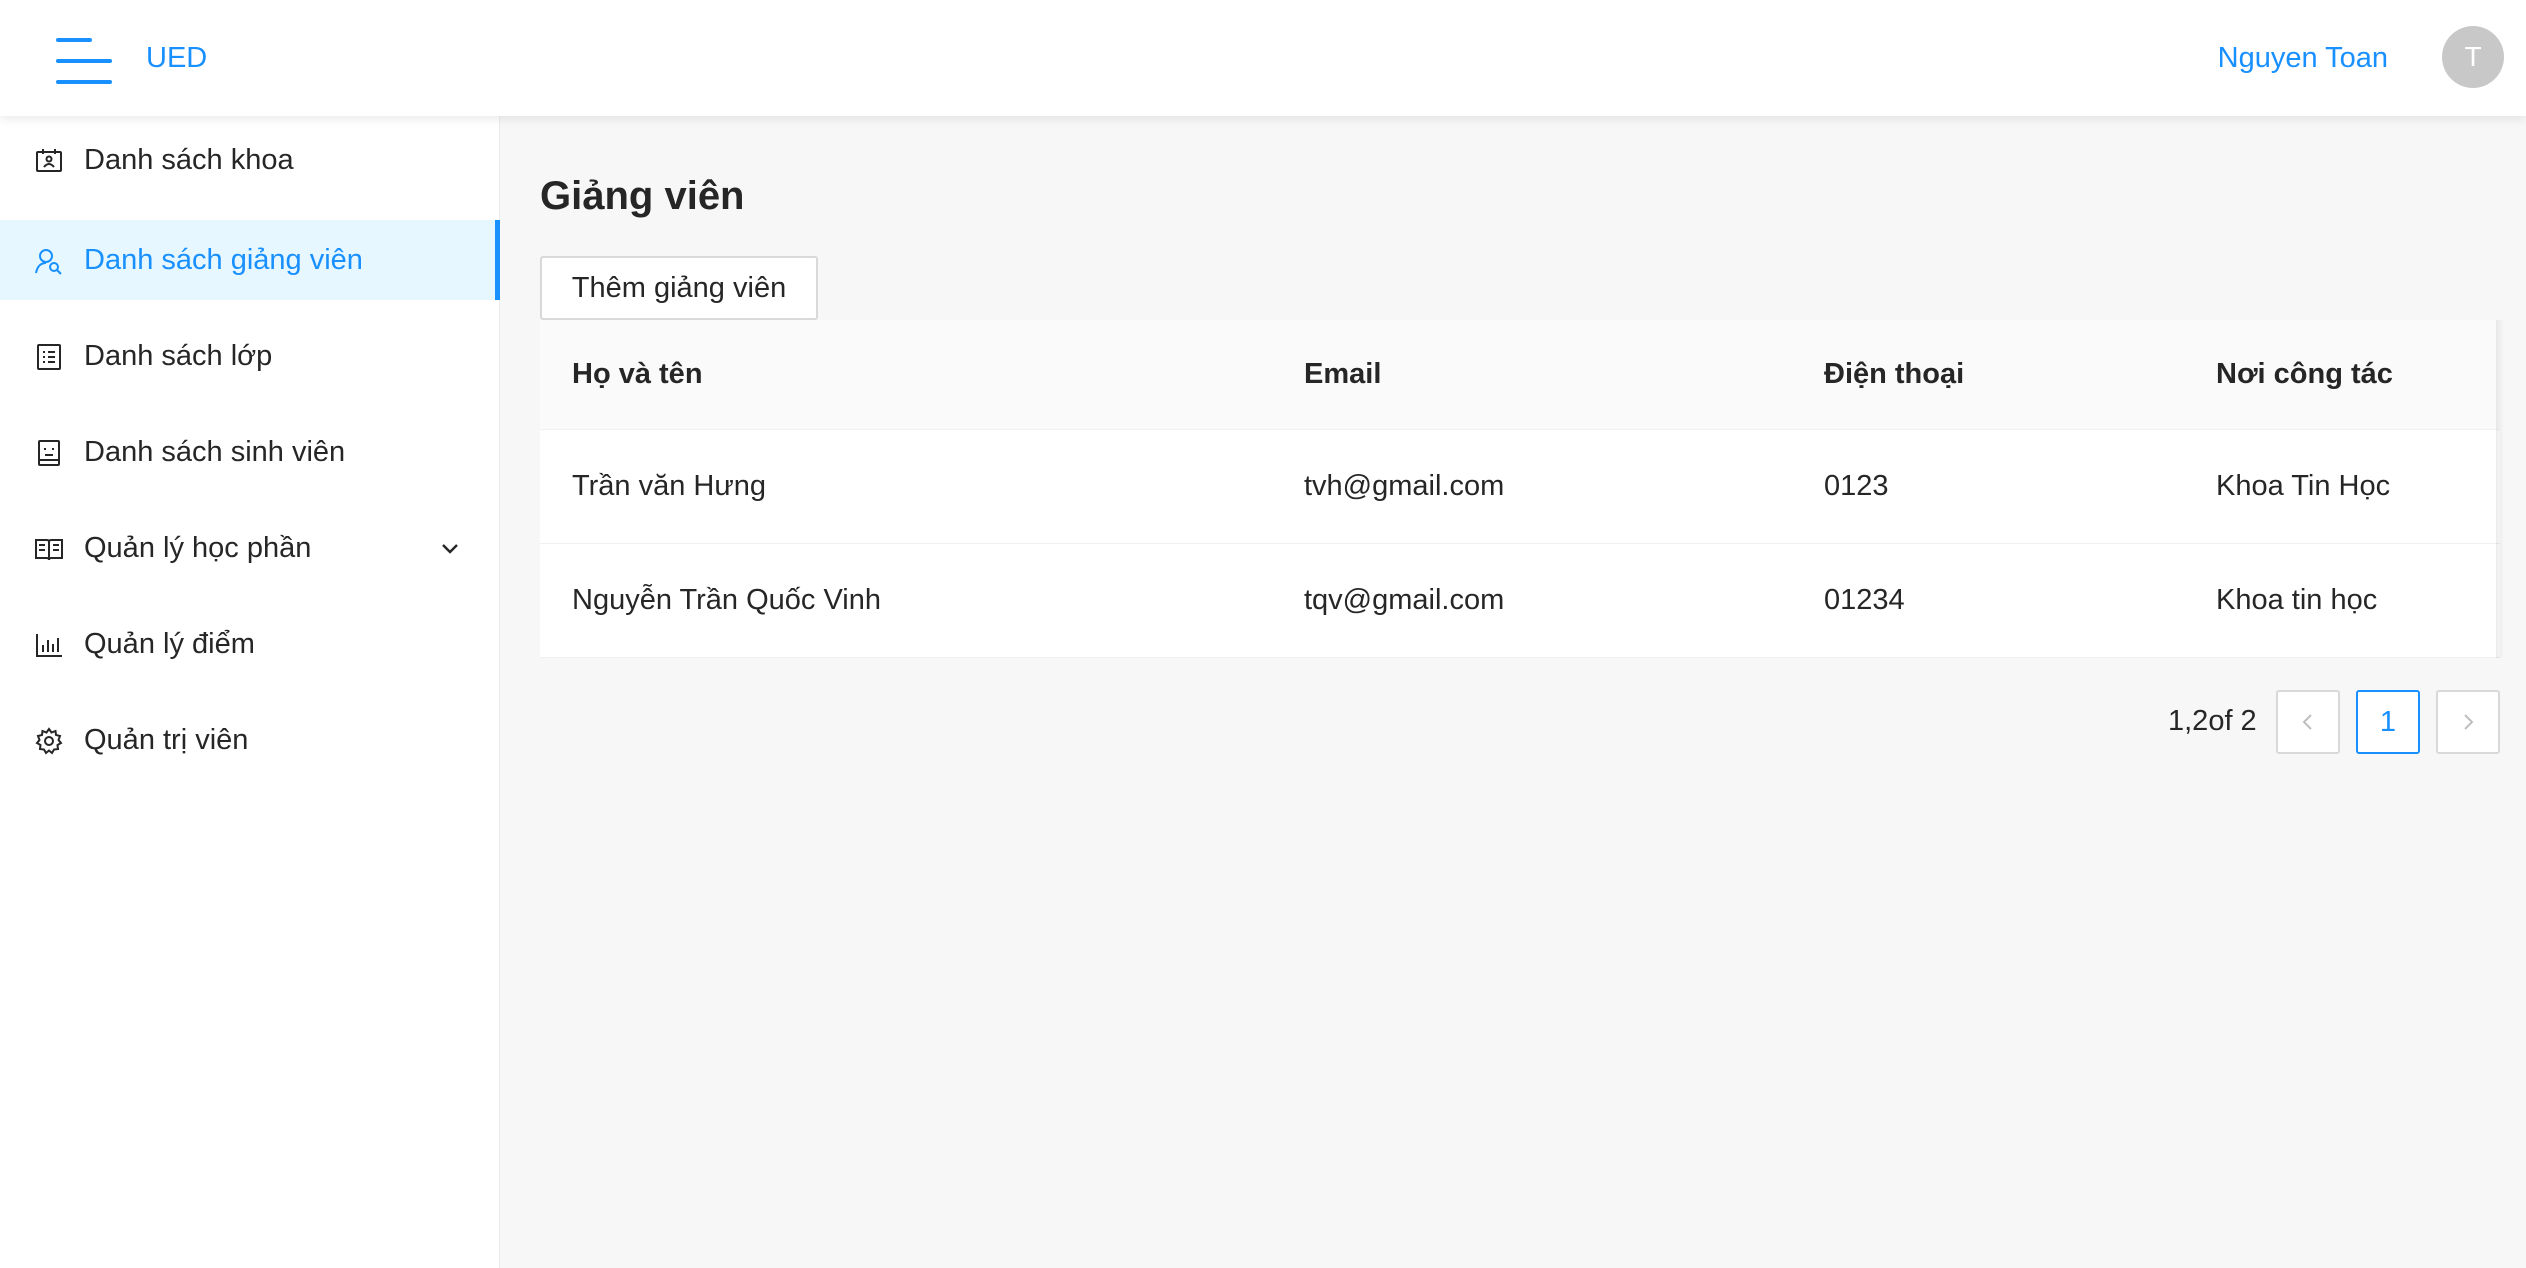  I want to click on sidebar-item-label: Danh sách lớp, so click(178, 356).